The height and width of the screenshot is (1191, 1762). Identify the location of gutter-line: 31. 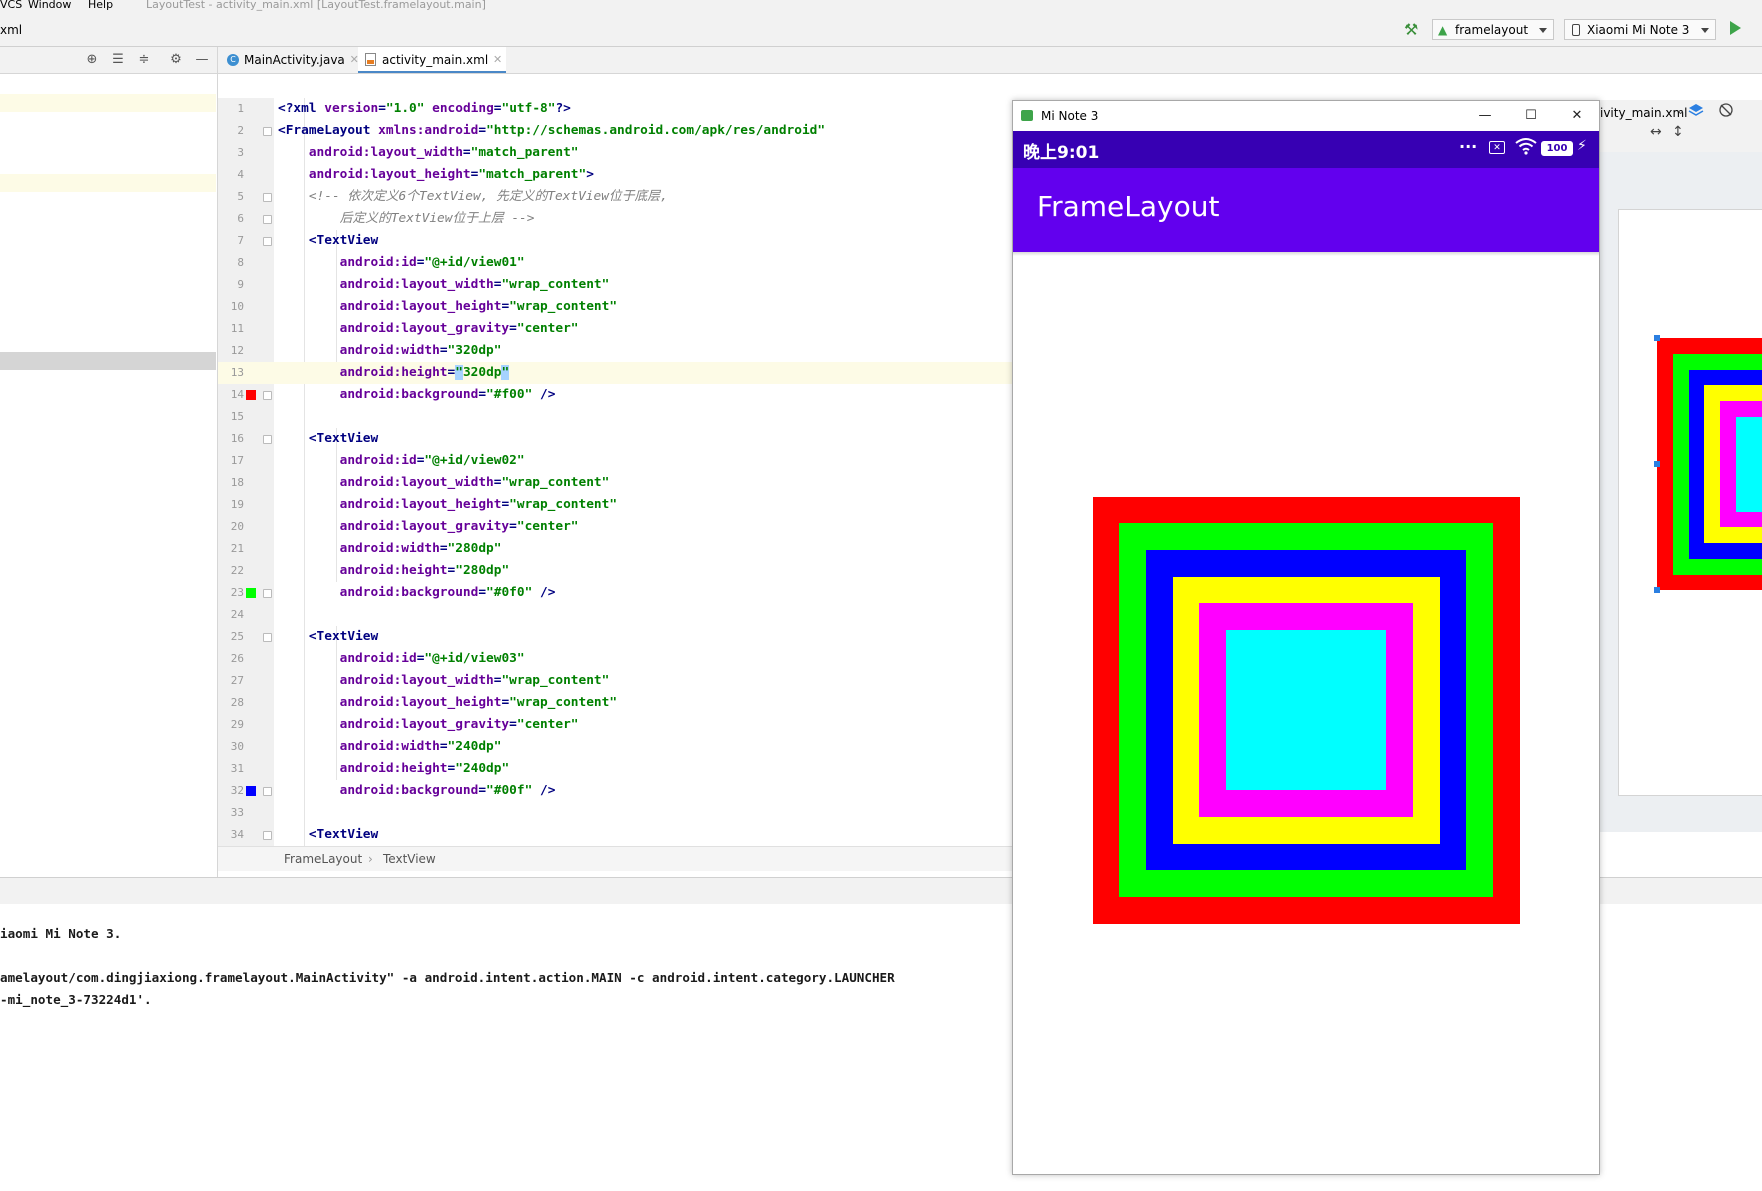
(246, 769).